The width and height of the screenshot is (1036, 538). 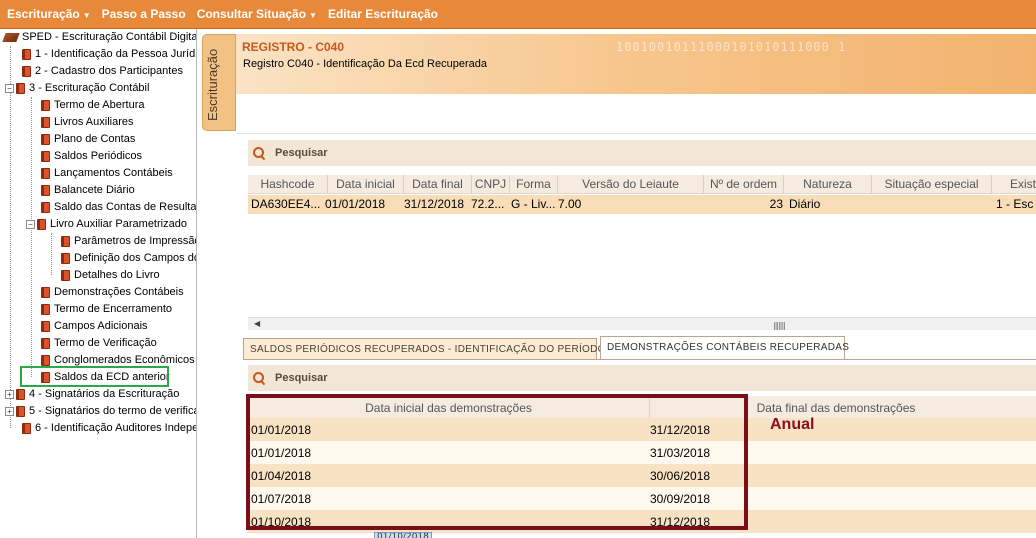 I want to click on cell-situacao-especial, so click(x=932, y=204).